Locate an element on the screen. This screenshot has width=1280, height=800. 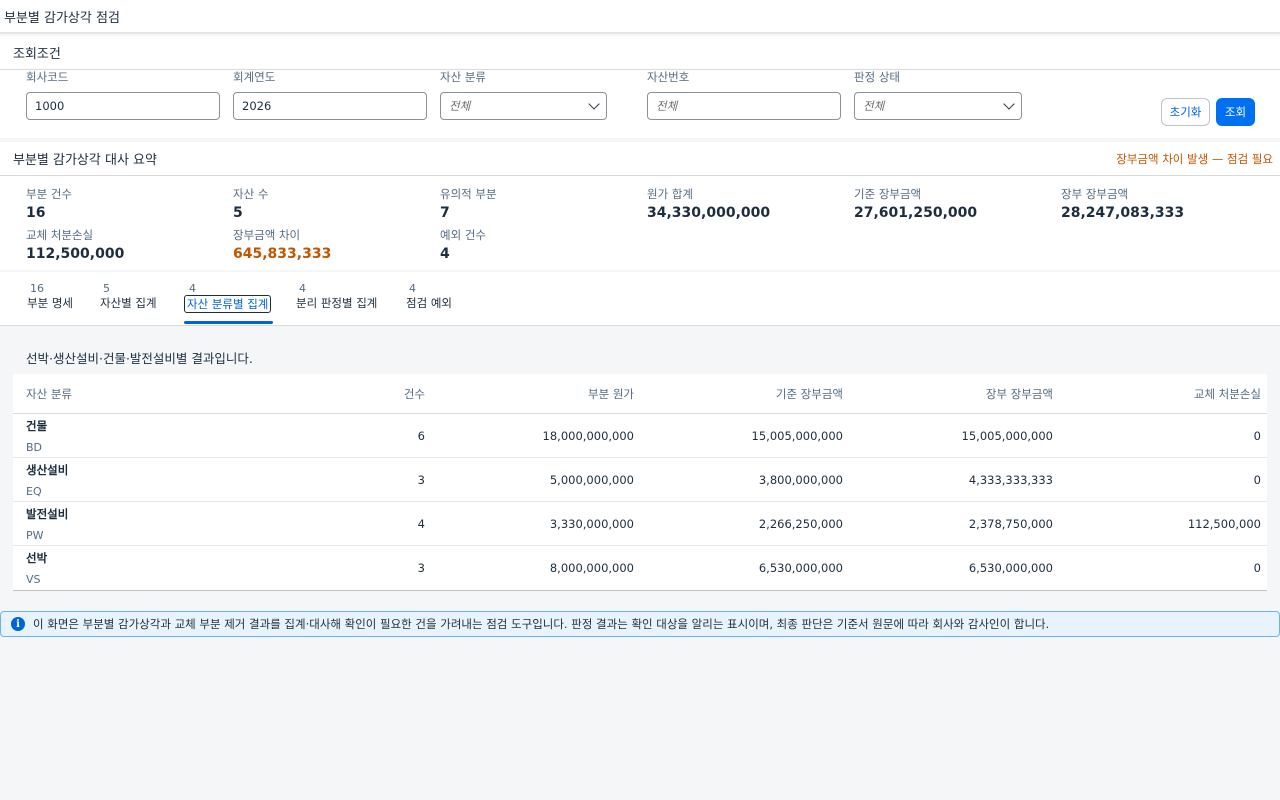
tab-label: 점검 예외 is located at coordinates (429, 303).